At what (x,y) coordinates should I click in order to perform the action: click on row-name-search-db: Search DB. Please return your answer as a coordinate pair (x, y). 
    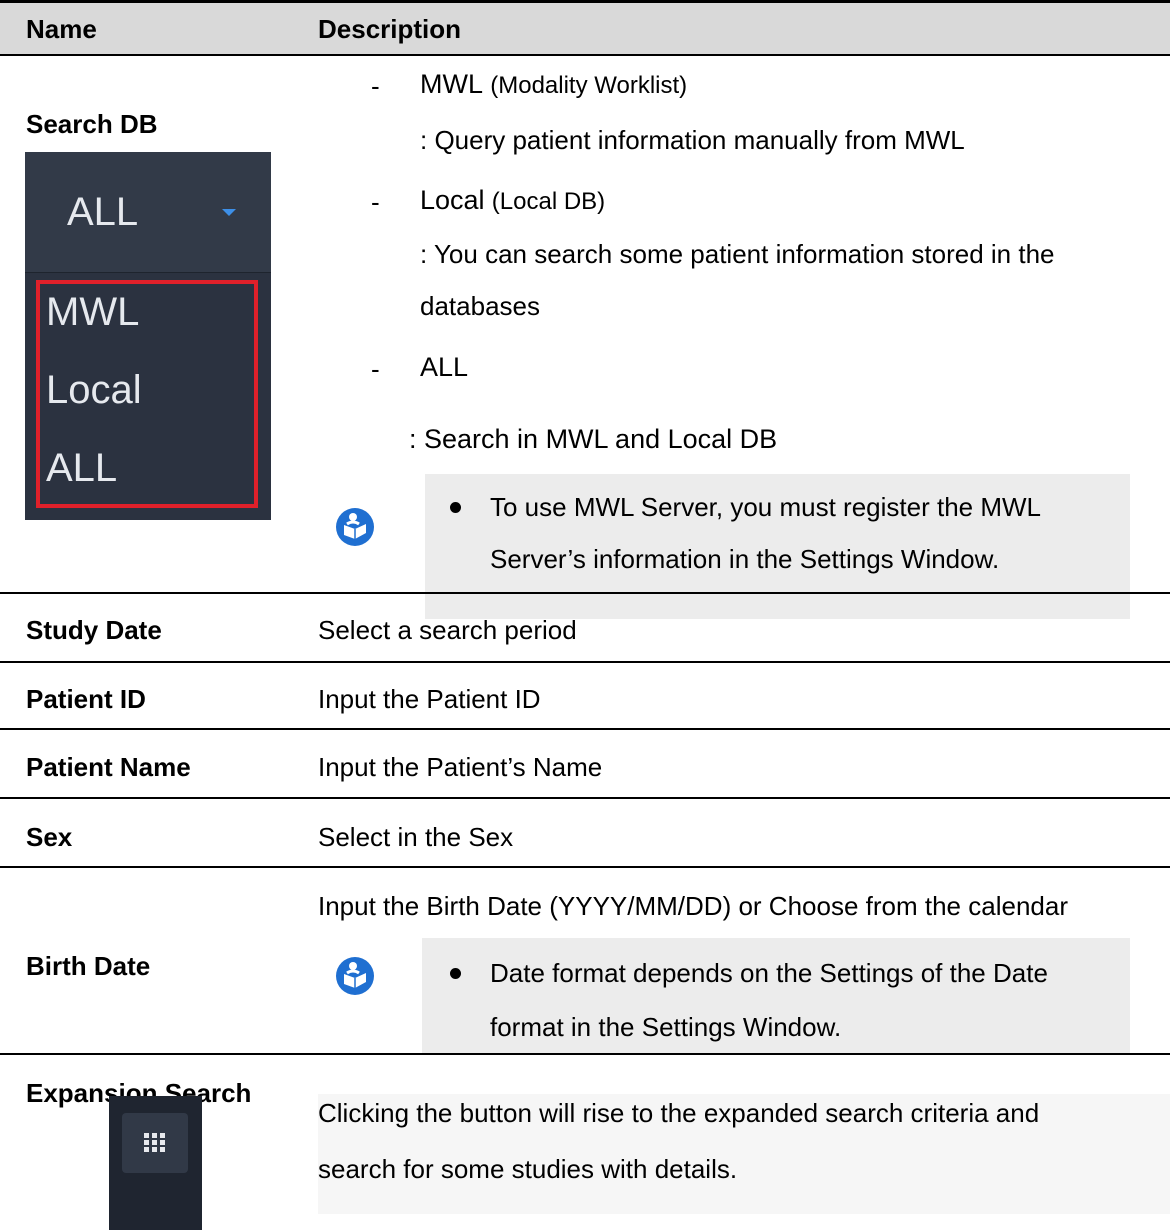
    Looking at the image, I should click on (92, 124).